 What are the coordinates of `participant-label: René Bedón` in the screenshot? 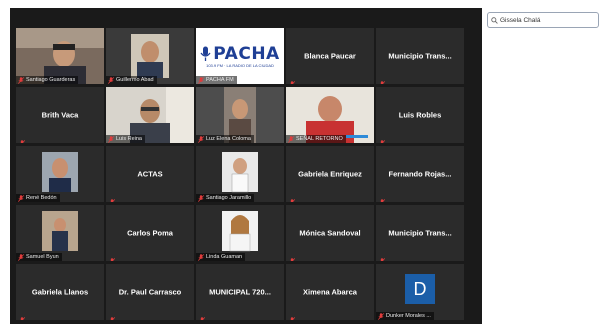 It's located at (38, 198).